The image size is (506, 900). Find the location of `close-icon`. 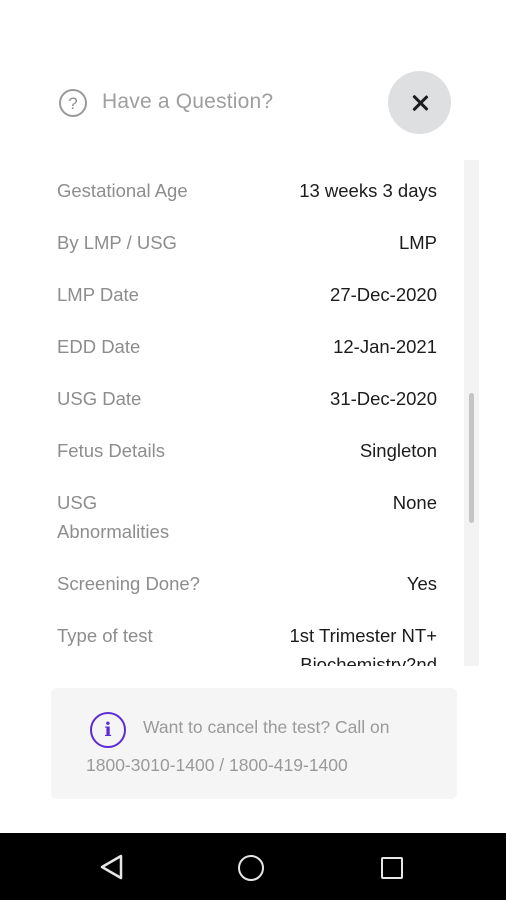

close-icon is located at coordinates (420, 103).